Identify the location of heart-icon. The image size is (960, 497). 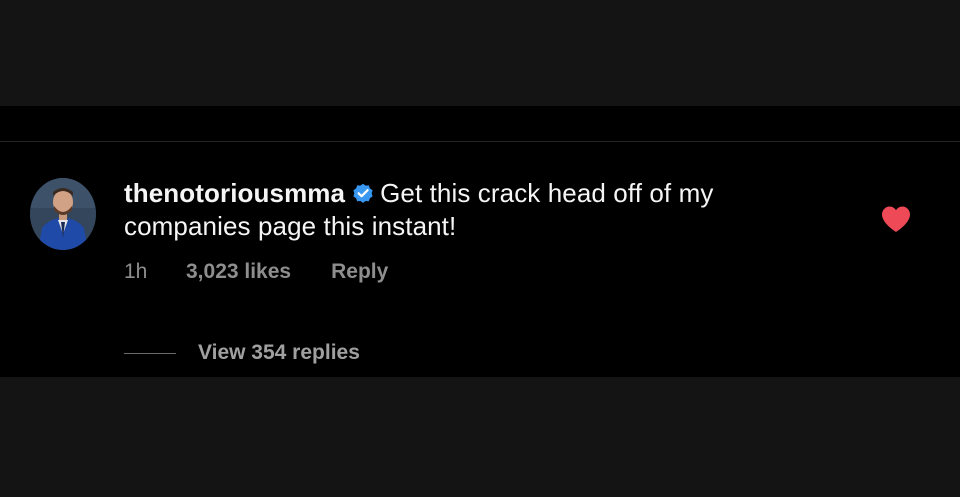
(896, 219).